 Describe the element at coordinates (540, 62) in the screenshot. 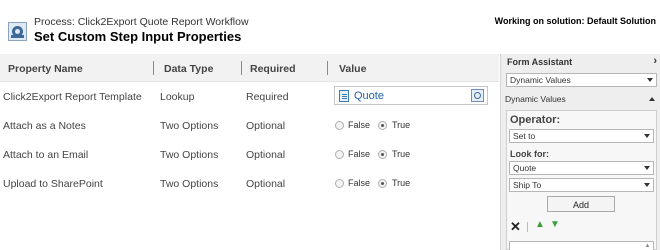

I see `form-assistant-title: Form Assistant` at that location.